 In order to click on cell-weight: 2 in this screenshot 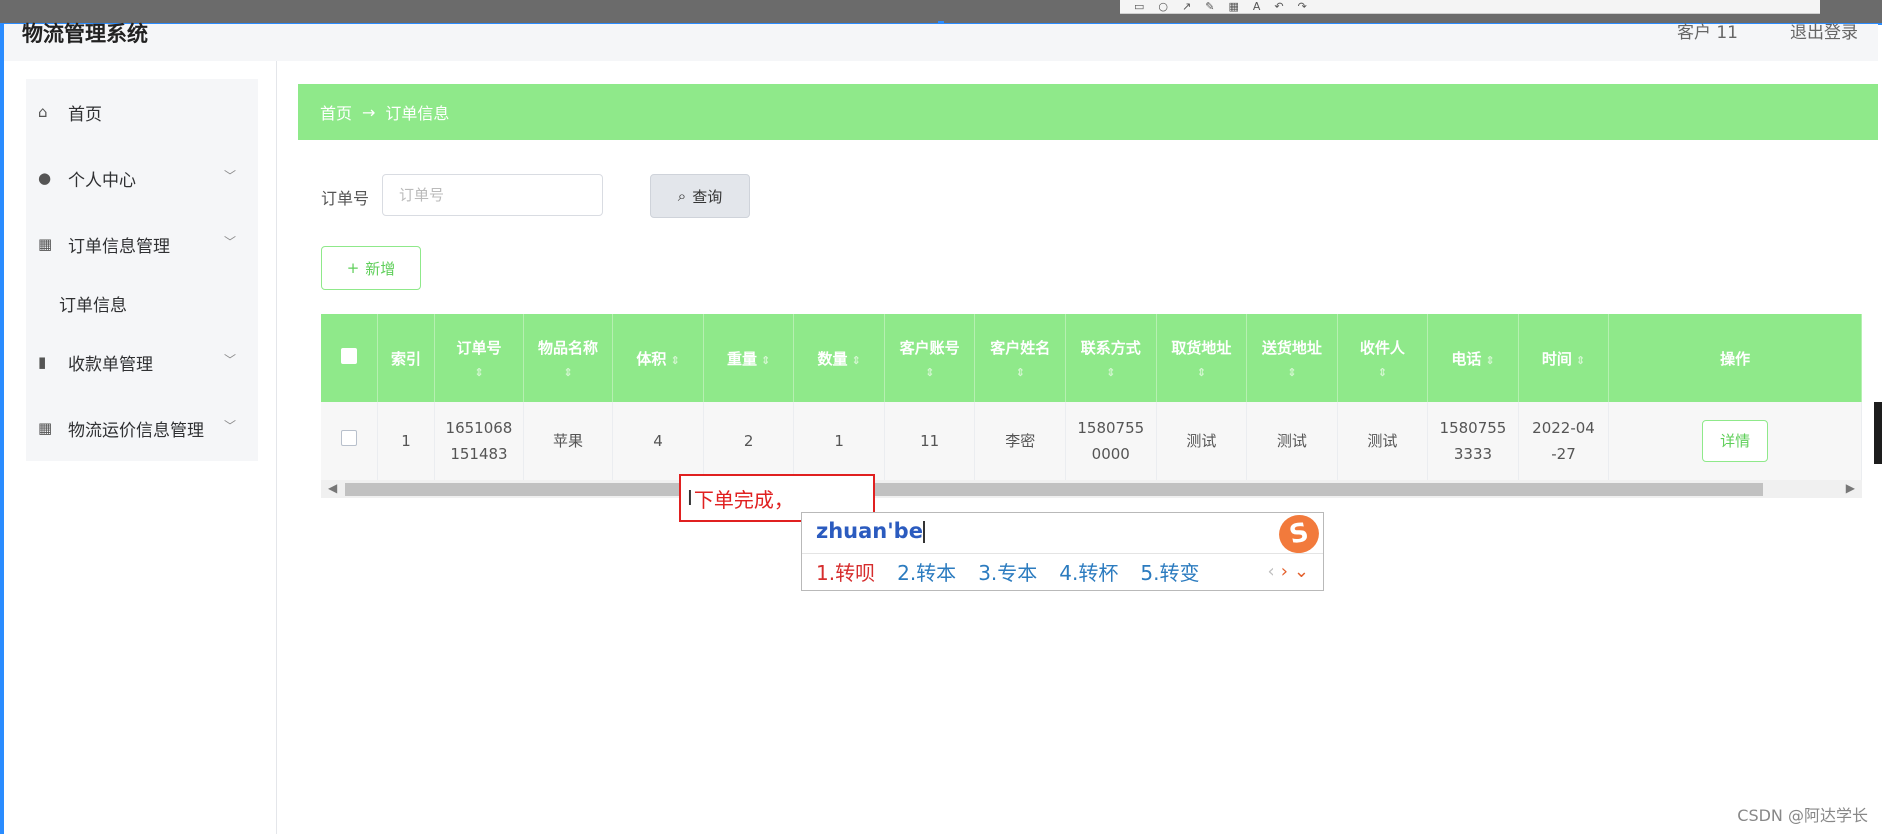, I will do `click(749, 441)`.